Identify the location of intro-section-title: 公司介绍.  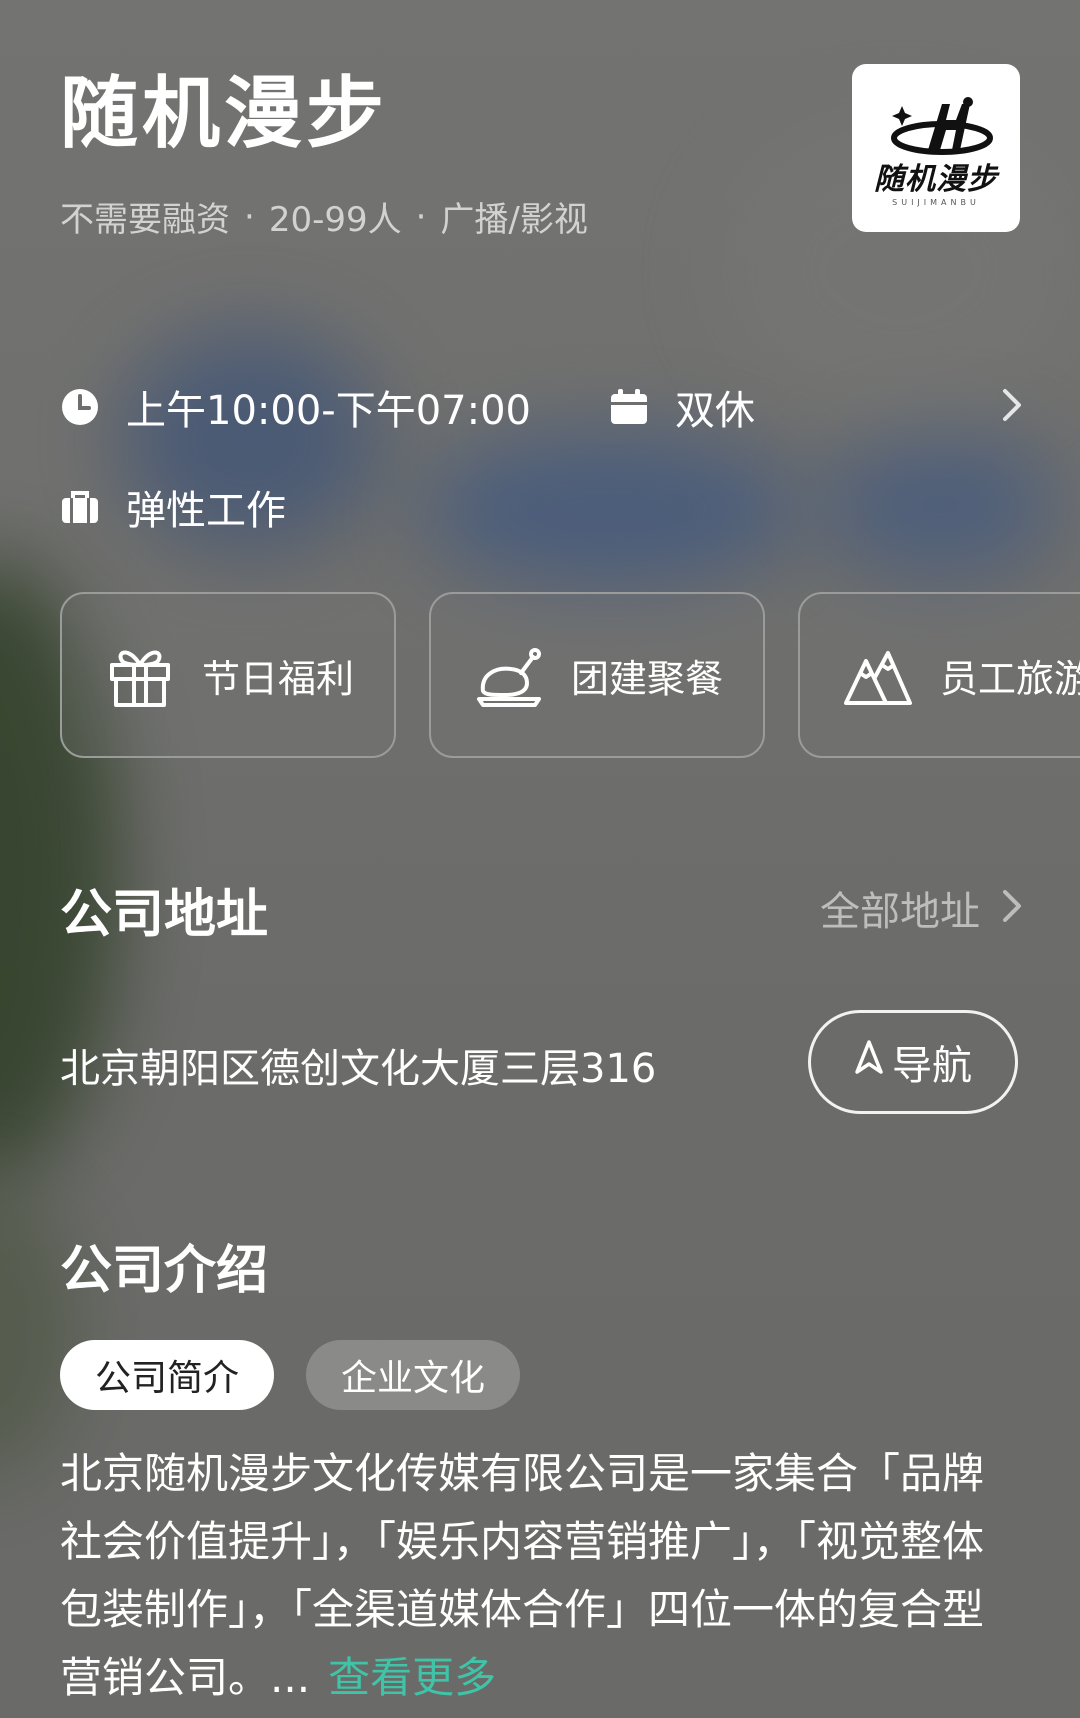
(164, 1271).